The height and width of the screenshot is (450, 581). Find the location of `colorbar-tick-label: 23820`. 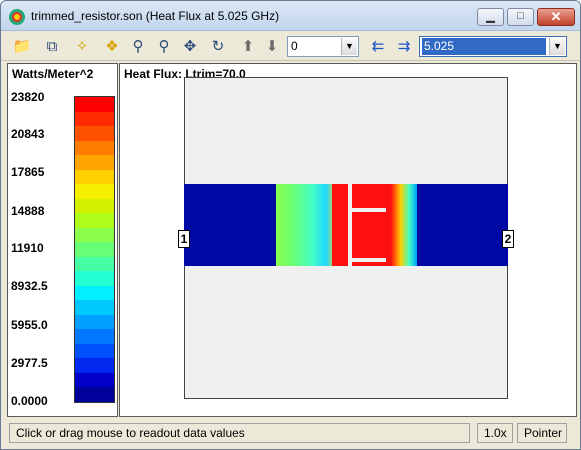

colorbar-tick-label: 23820 is located at coordinates (28, 97).